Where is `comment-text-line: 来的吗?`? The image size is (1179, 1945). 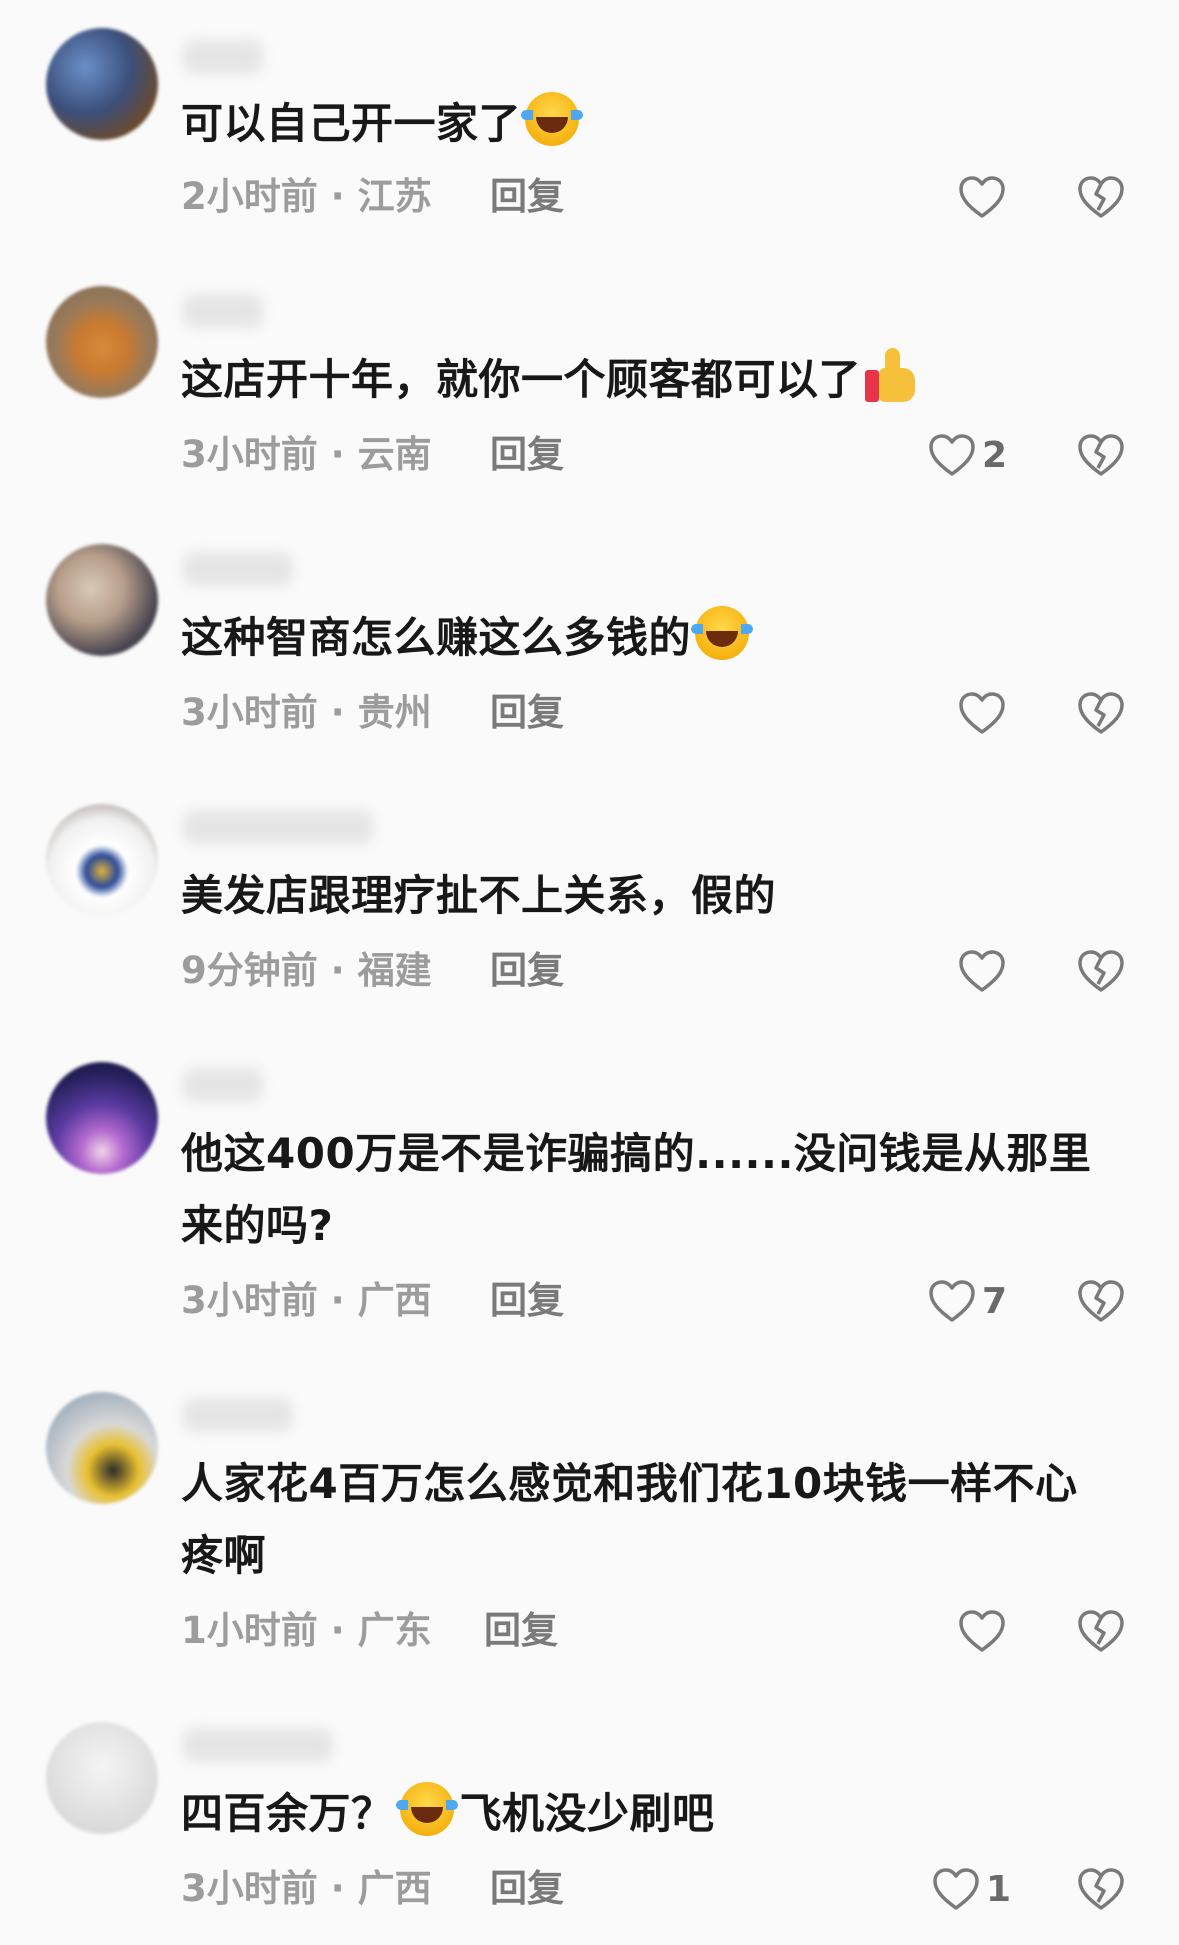 comment-text-line: 来的吗? is located at coordinates (257, 1225).